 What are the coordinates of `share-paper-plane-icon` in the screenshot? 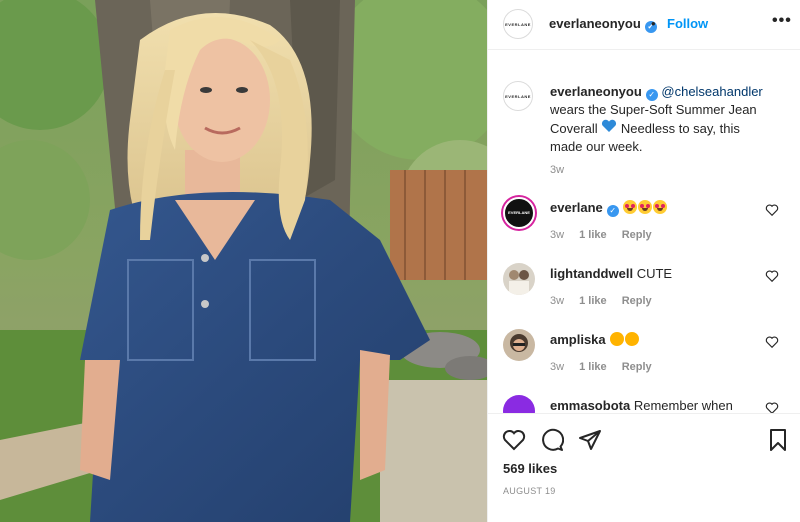 It's located at (590, 440).